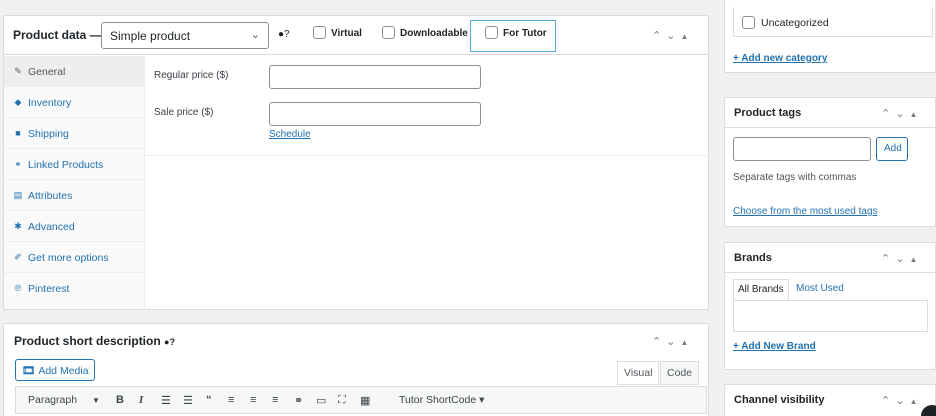  What do you see at coordinates (774, 346) in the screenshot?
I see `add-brand-link: + Add New Brand` at bounding box center [774, 346].